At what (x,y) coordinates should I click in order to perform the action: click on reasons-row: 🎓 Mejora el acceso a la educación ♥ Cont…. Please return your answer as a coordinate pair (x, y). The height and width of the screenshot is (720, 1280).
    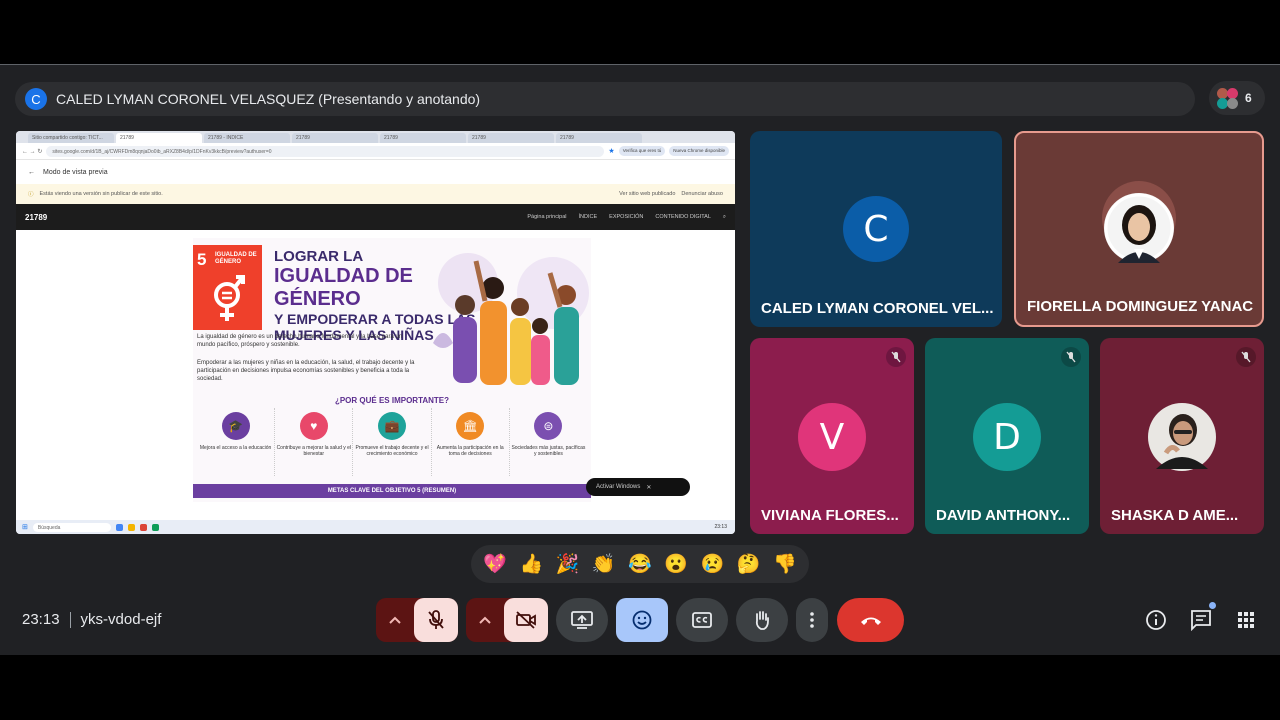
    Looking at the image, I should click on (392, 442).